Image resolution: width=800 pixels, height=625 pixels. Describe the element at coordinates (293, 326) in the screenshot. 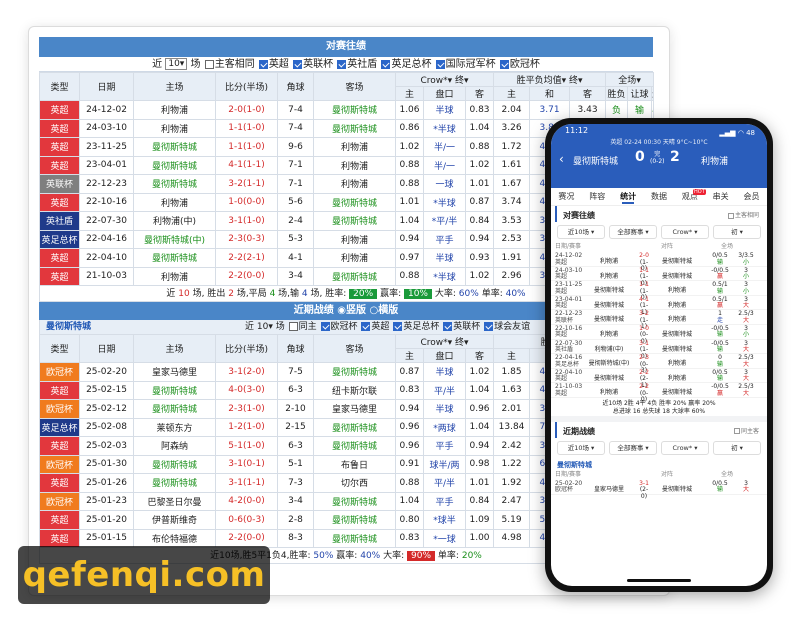

I see `recent-same-checkbox` at that location.